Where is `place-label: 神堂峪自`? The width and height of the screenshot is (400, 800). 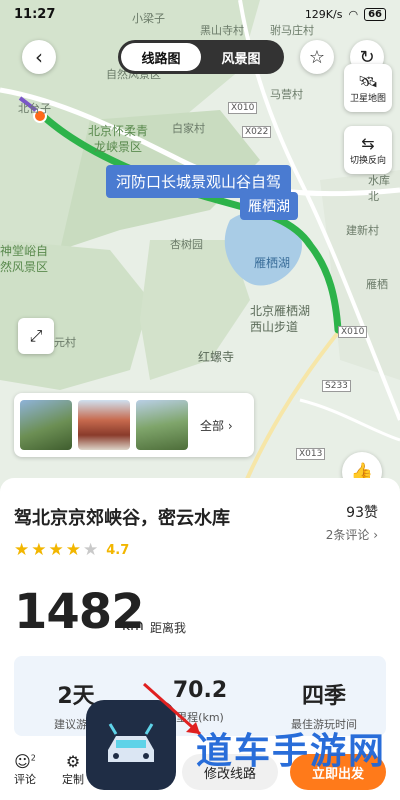 place-label: 神堂峪自 is located at coordinates (24, 251).